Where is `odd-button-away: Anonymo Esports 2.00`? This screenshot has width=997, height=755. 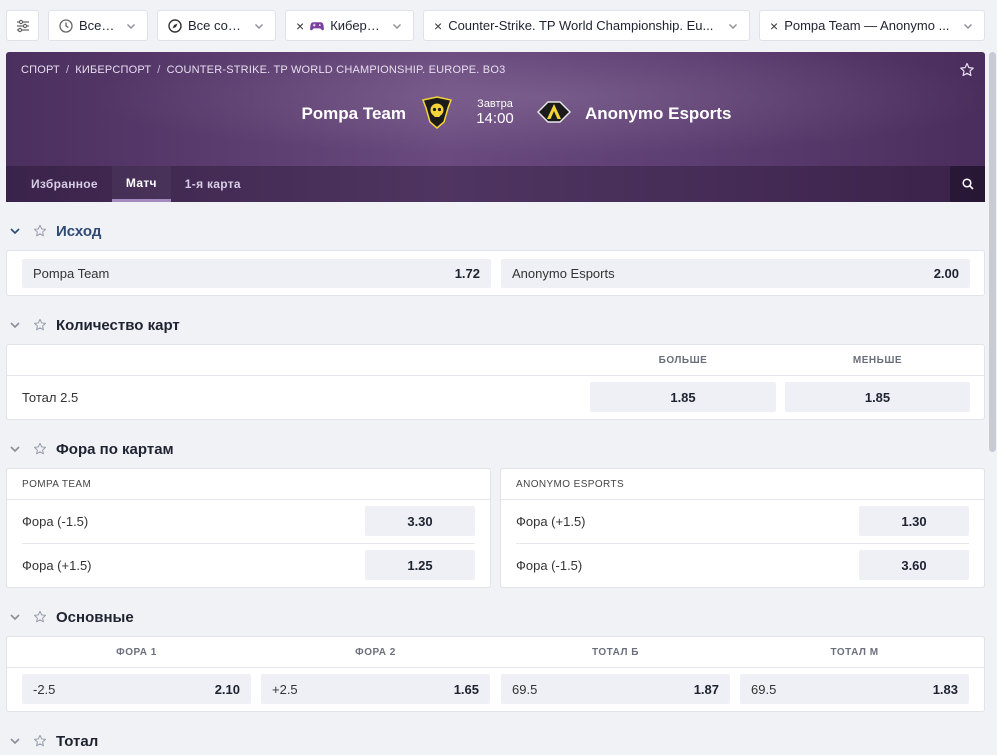 odd-button-away: Anonymo Esports 2.00 is located at coordinates (735, 273).